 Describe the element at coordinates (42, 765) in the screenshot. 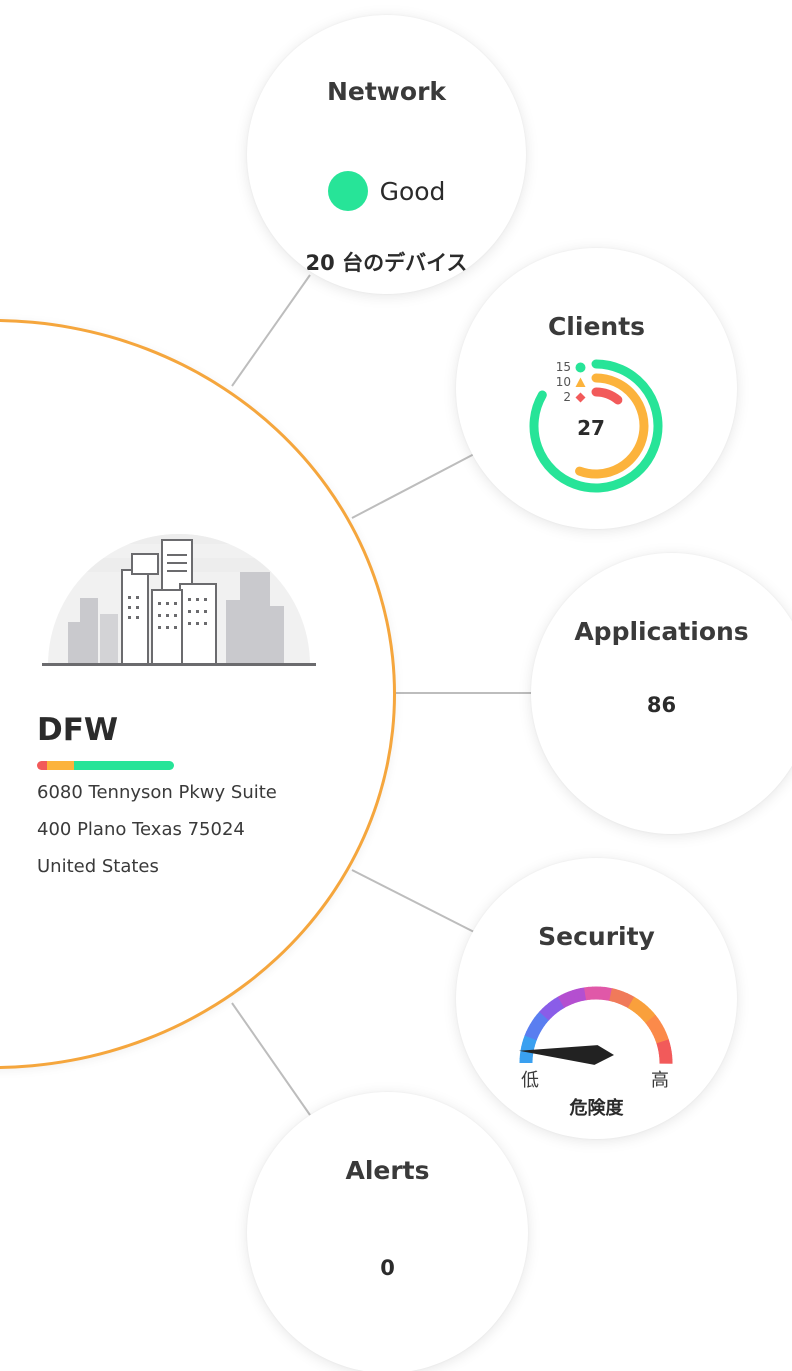

I see `health-segment-poor` at that location.